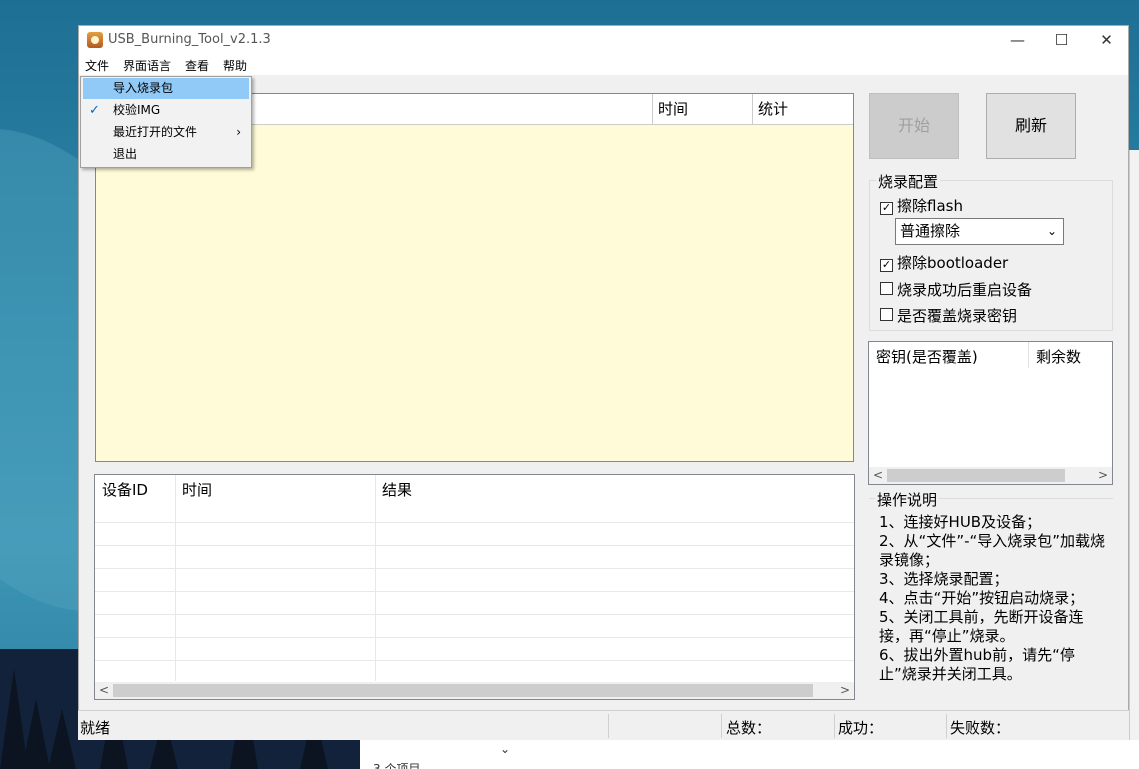  What do you see at coordinates (1134, 459) in the screenshot?
I see `background-window-edge` at bounding box center [1134, 459].